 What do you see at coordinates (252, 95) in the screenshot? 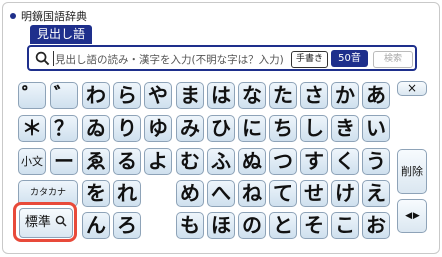
I see `key-na: な` at bounding box center [252, 95].